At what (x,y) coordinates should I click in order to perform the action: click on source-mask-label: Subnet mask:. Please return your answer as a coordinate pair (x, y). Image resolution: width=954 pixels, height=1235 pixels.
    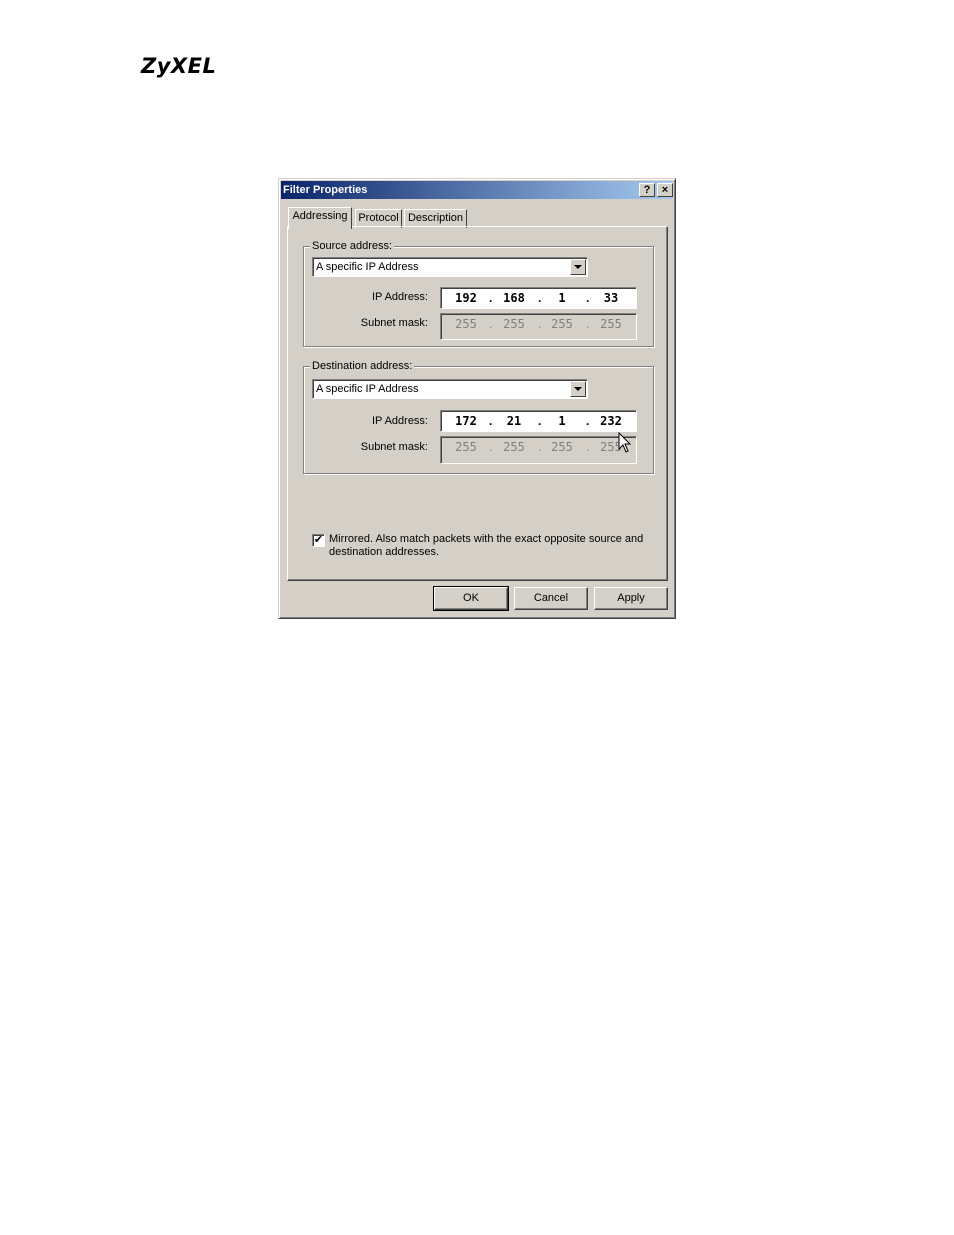
    Looking at the image, I should click on (394, 323).